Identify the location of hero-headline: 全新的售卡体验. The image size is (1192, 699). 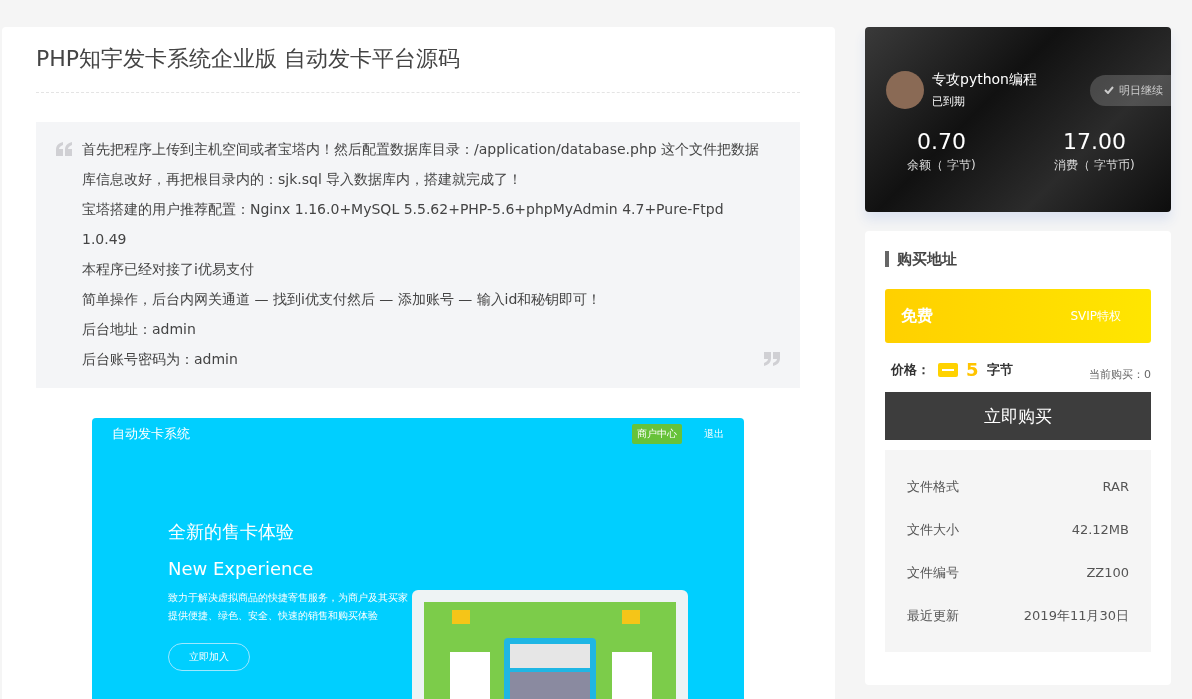
(231, 532).